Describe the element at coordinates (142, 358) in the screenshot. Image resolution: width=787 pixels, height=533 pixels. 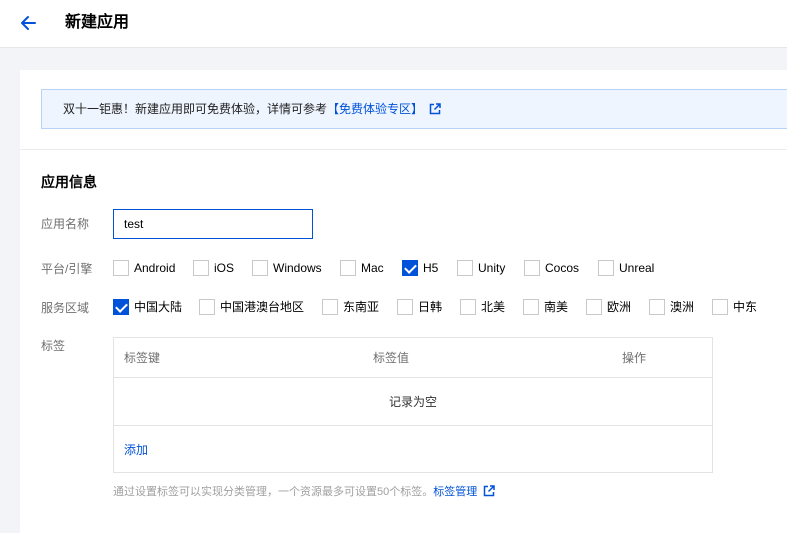
I see `column-tag-key: 标签键` at that location.